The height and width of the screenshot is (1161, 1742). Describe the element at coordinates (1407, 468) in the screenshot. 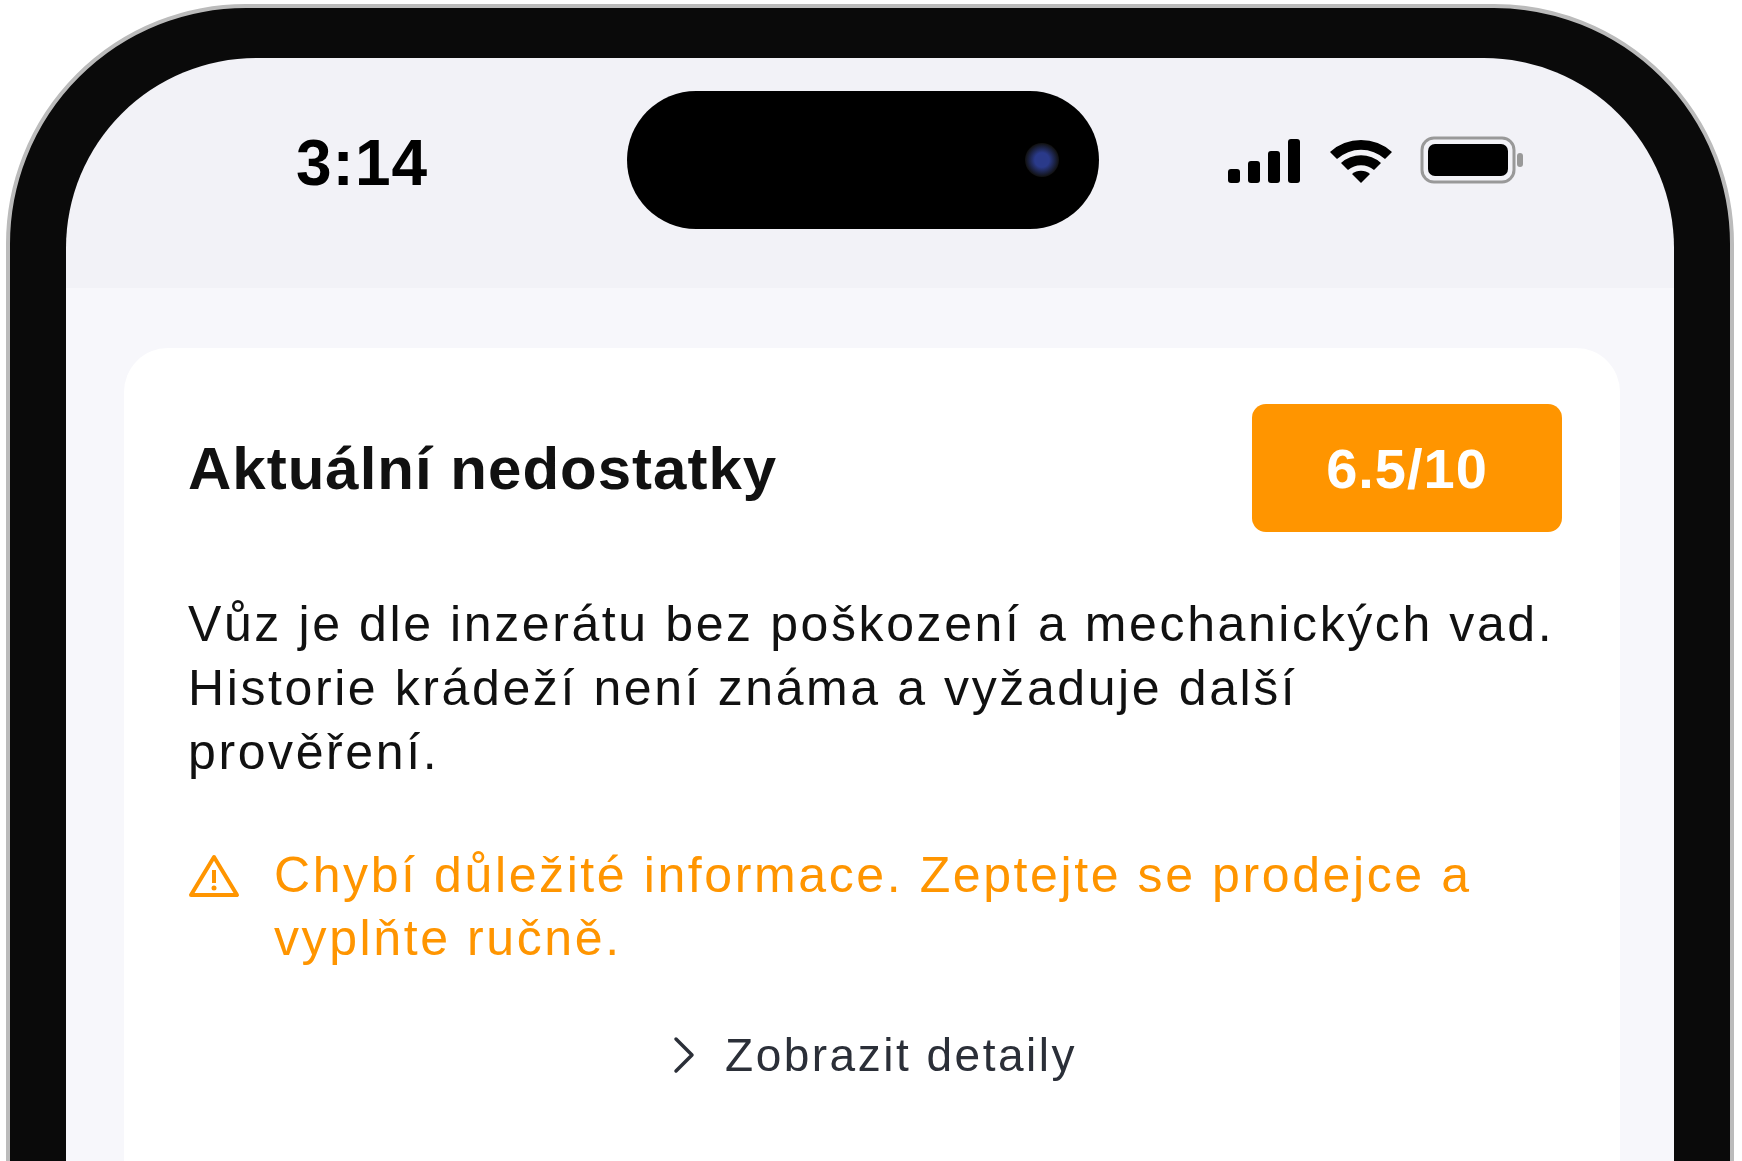

I see `score-badge: 6.5/10` at that location.